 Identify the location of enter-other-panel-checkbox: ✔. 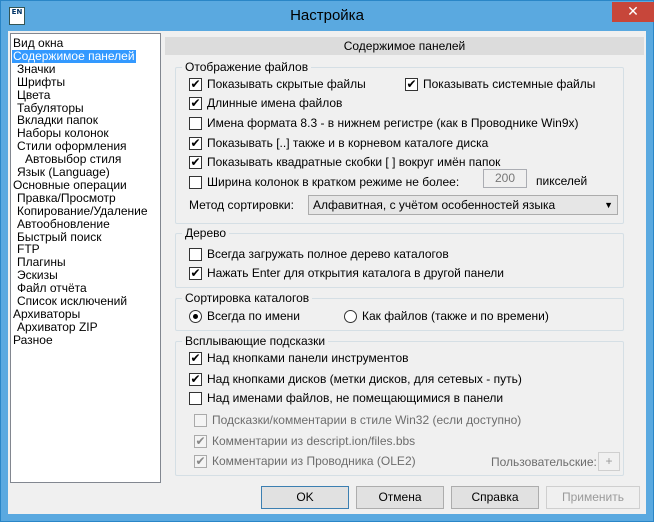
(195, 273).